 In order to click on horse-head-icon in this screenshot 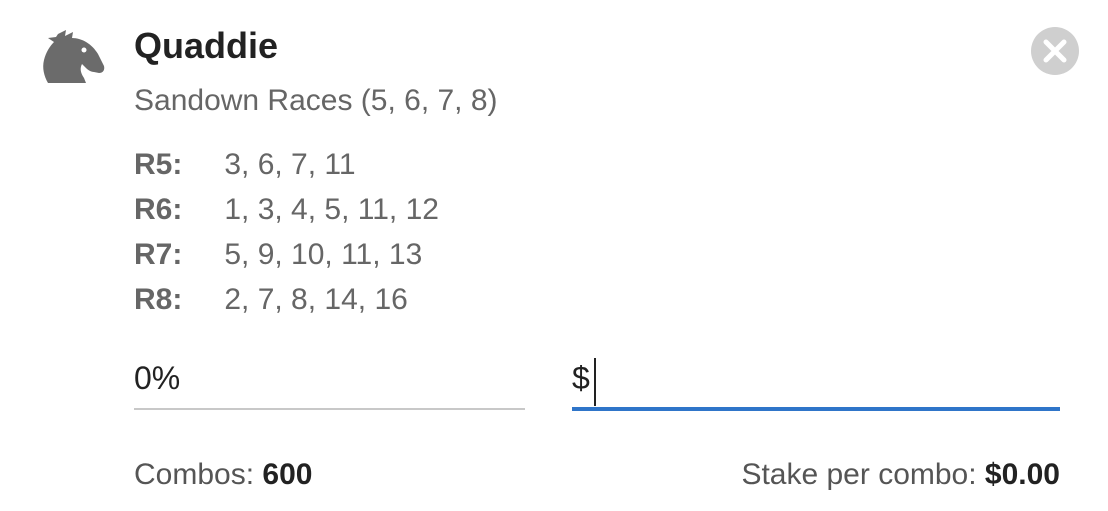, I will do `click(74, 56)`.